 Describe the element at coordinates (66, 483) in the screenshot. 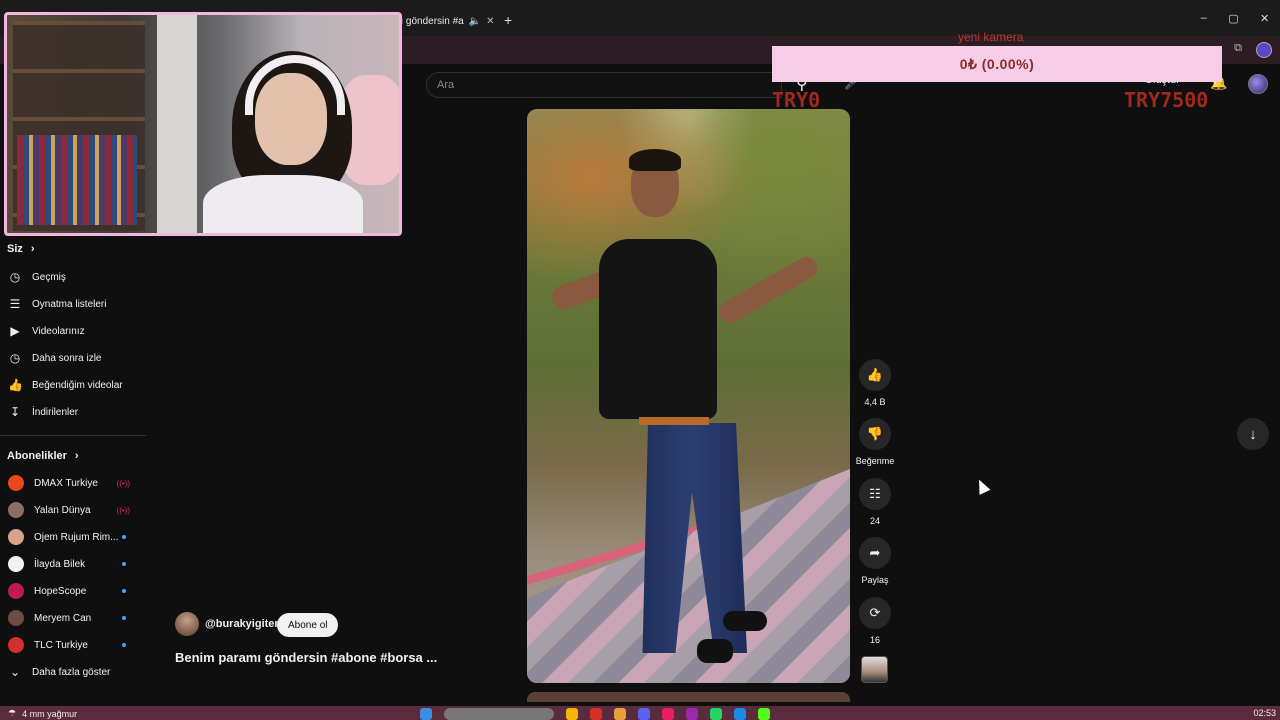

I see `channel-name: DMAX Turkiye` at that location.